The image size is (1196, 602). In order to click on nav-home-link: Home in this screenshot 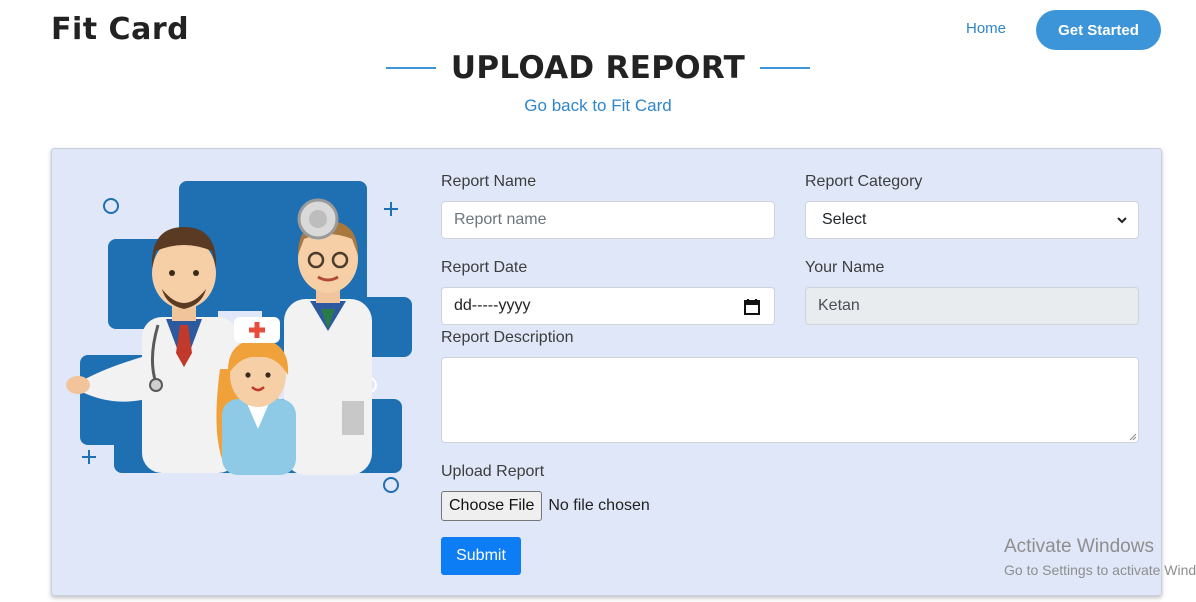, I will do `click(986, 28)`.